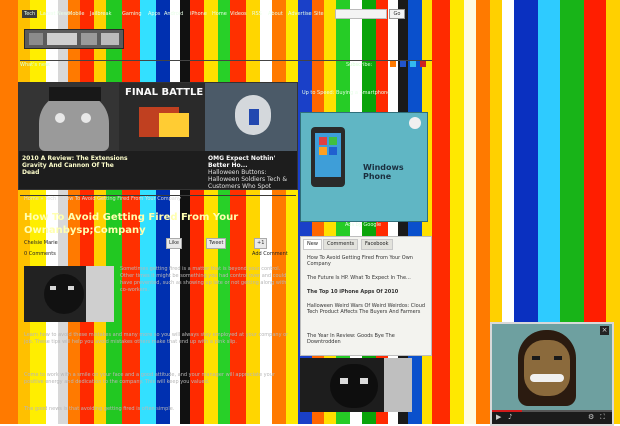 The height and width of the screenshot is (426, 620). What do you see at coordinates (76, 117) in the screenshot?
I see `slide-1-image` at bounding box center [76, 117].